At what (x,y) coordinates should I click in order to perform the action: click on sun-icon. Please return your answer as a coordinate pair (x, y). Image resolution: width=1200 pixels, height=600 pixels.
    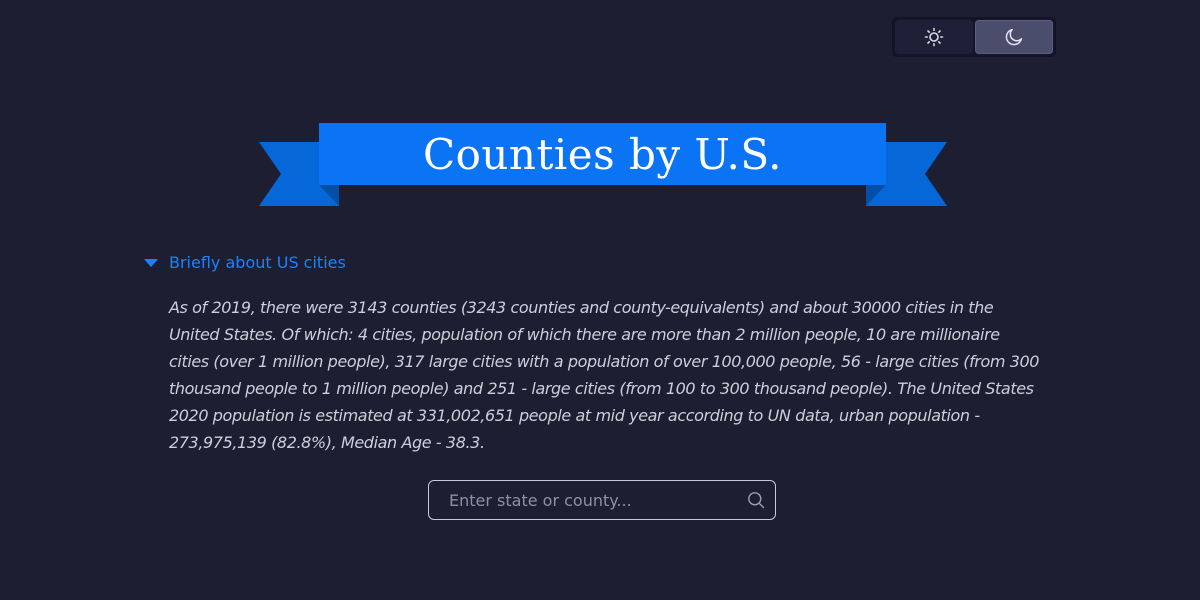
    Looking at the image, I should click on (934, 37).